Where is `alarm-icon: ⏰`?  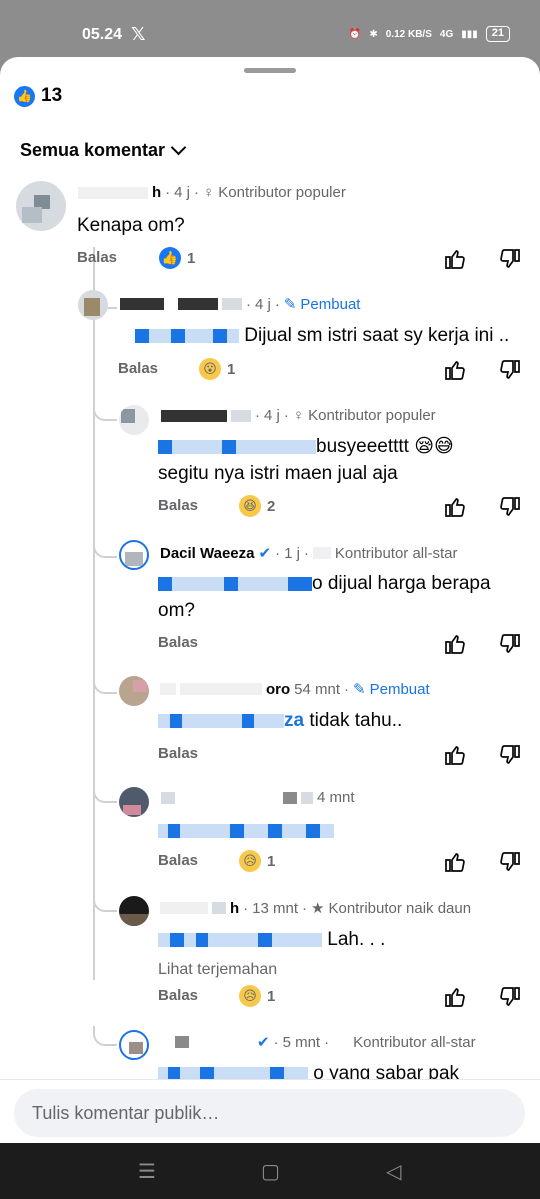 alarm-icon: ⏰ is located at coordinates (355, 34).